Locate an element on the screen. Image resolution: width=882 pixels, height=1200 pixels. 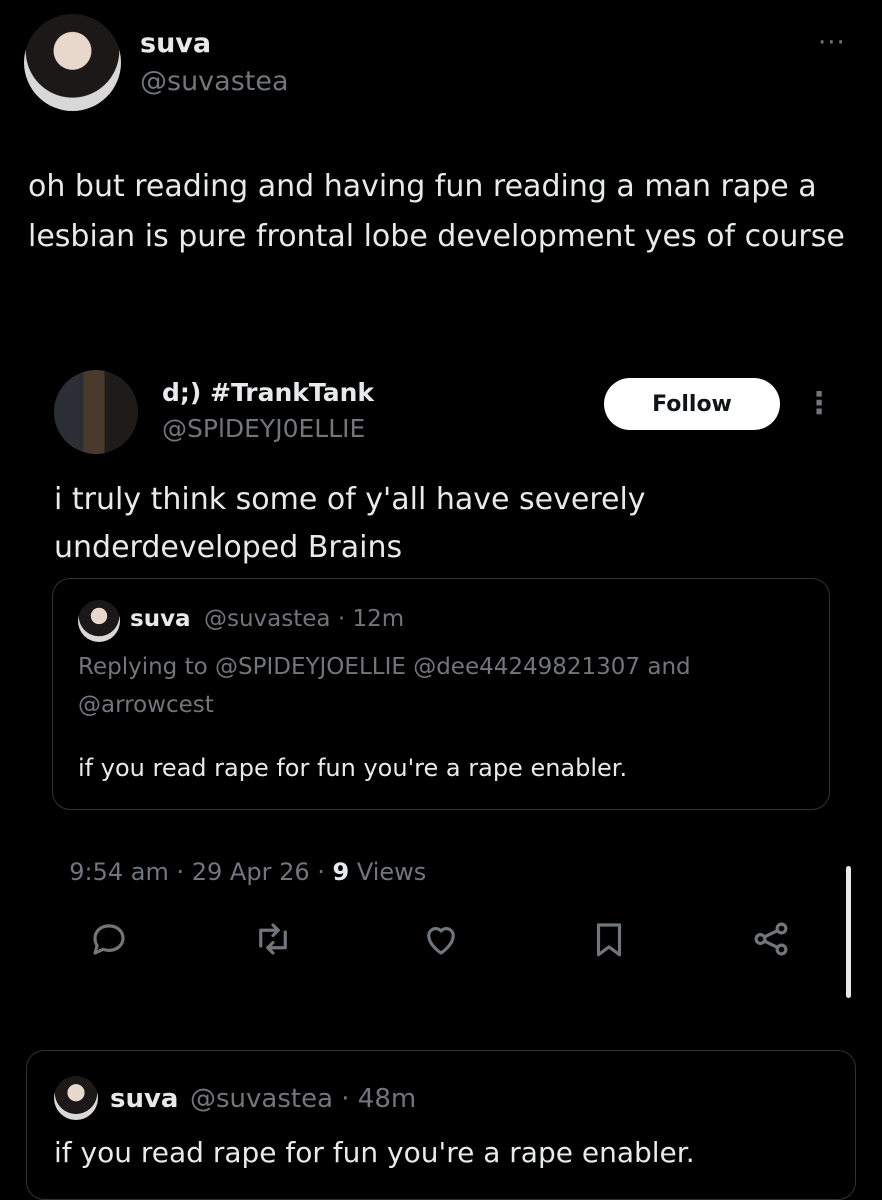
views-count: 9 is located at coordinates (341, 872).